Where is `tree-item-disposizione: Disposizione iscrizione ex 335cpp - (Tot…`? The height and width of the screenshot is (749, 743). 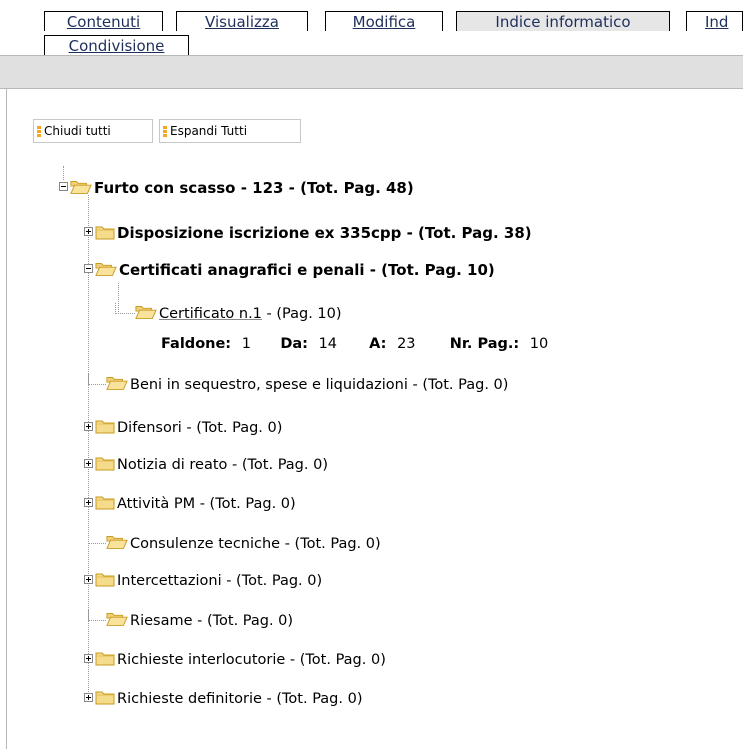 tree-item-disposizione: Disposizione iscrizione ex 335cpp - (Tot… is located at coordinates (308, 233).